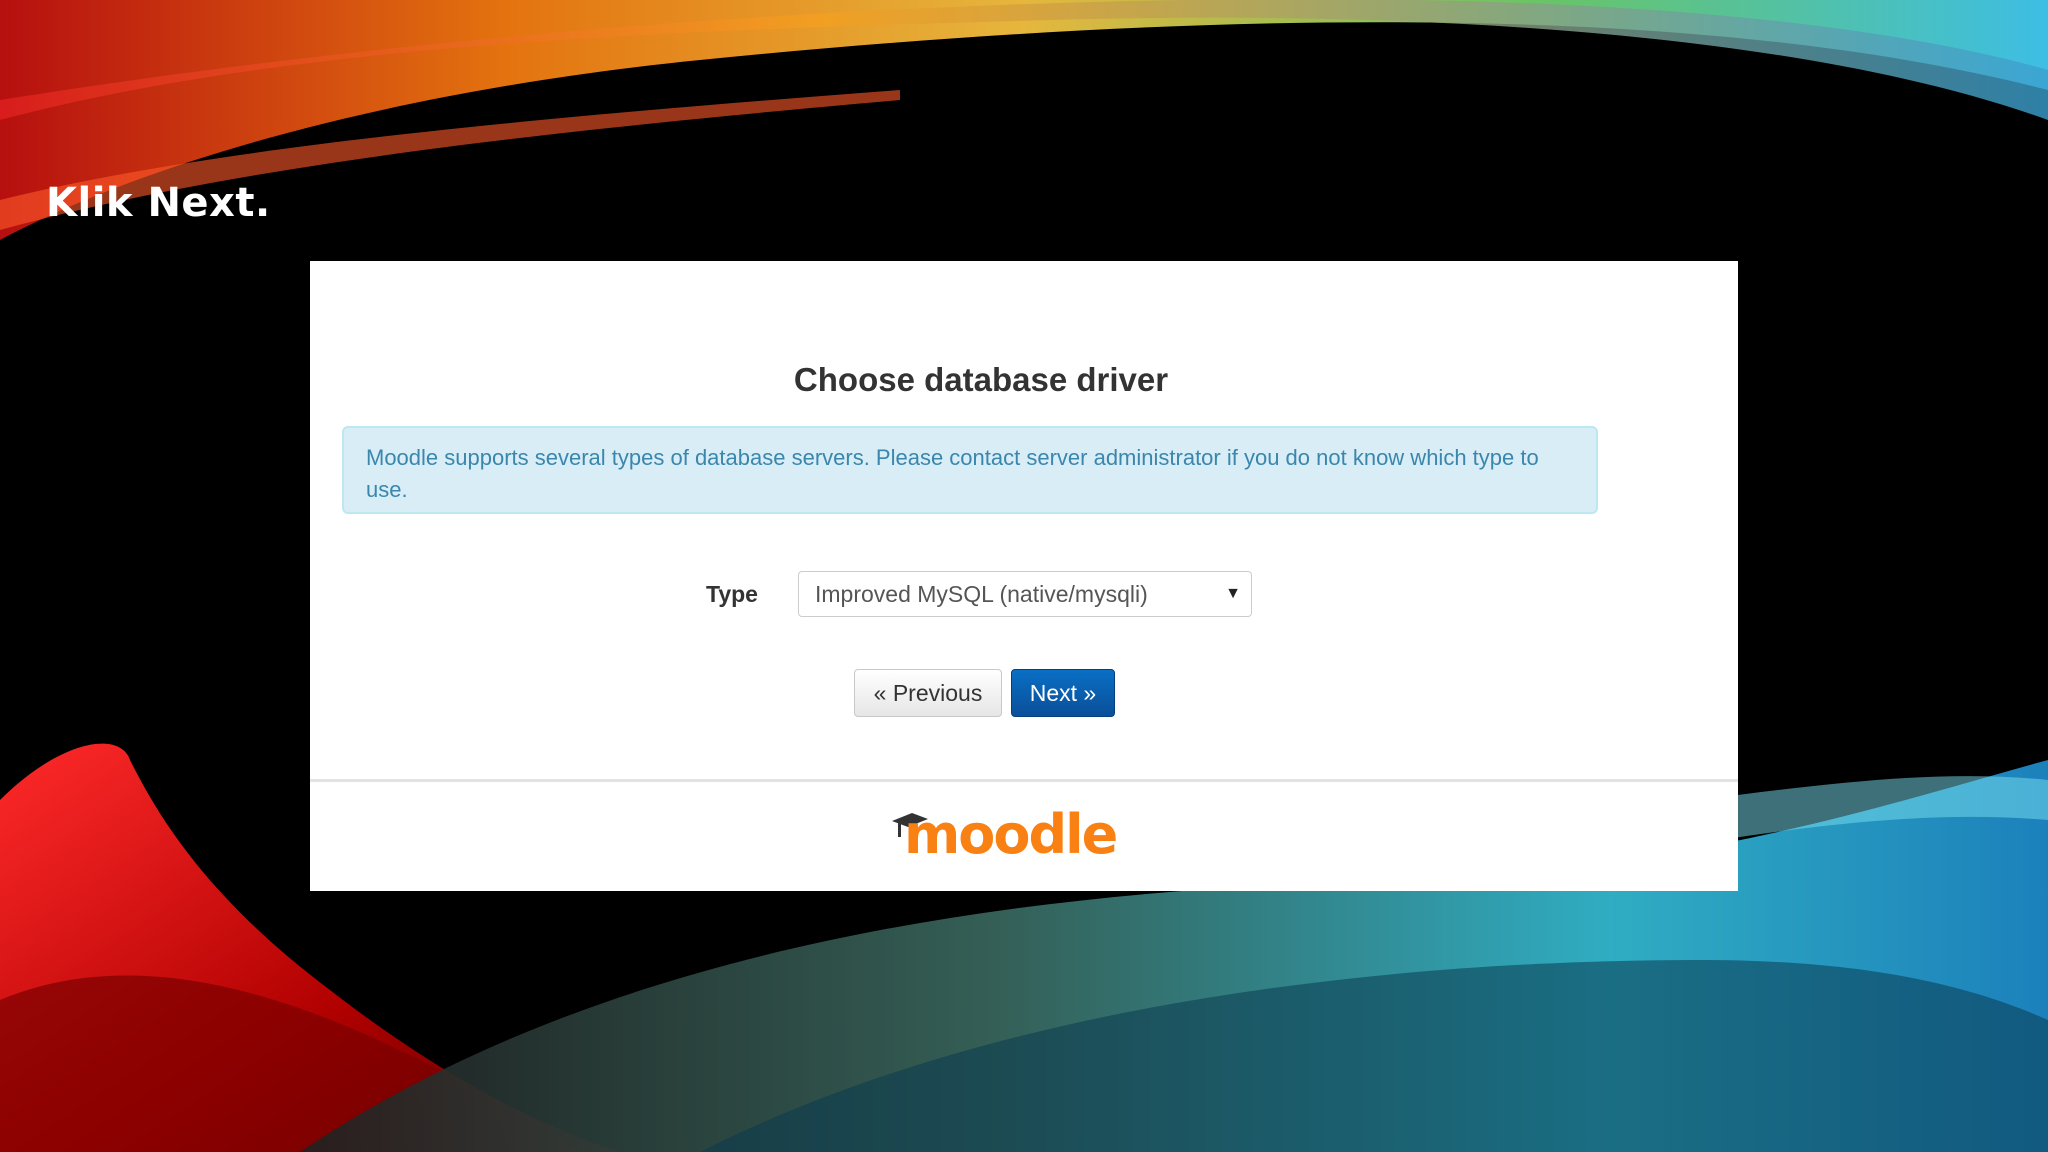 This screenshot has width=2048, height=1152. What do you see at coordinates (981, 594) in the screenshot?
I see `database-type-selected-value: Improved MySQL (native/mysqli)` at bounding box center [981, 594].